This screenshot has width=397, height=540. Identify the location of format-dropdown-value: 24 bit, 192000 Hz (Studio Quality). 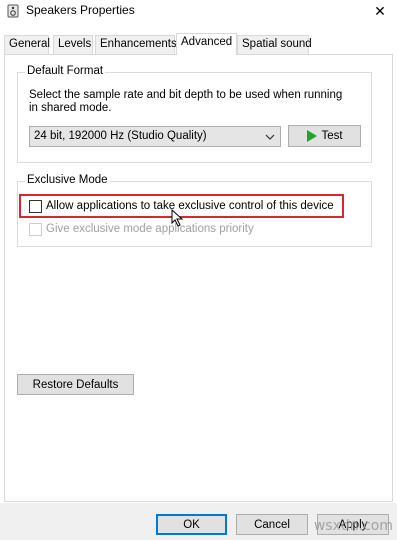
(120, 136).